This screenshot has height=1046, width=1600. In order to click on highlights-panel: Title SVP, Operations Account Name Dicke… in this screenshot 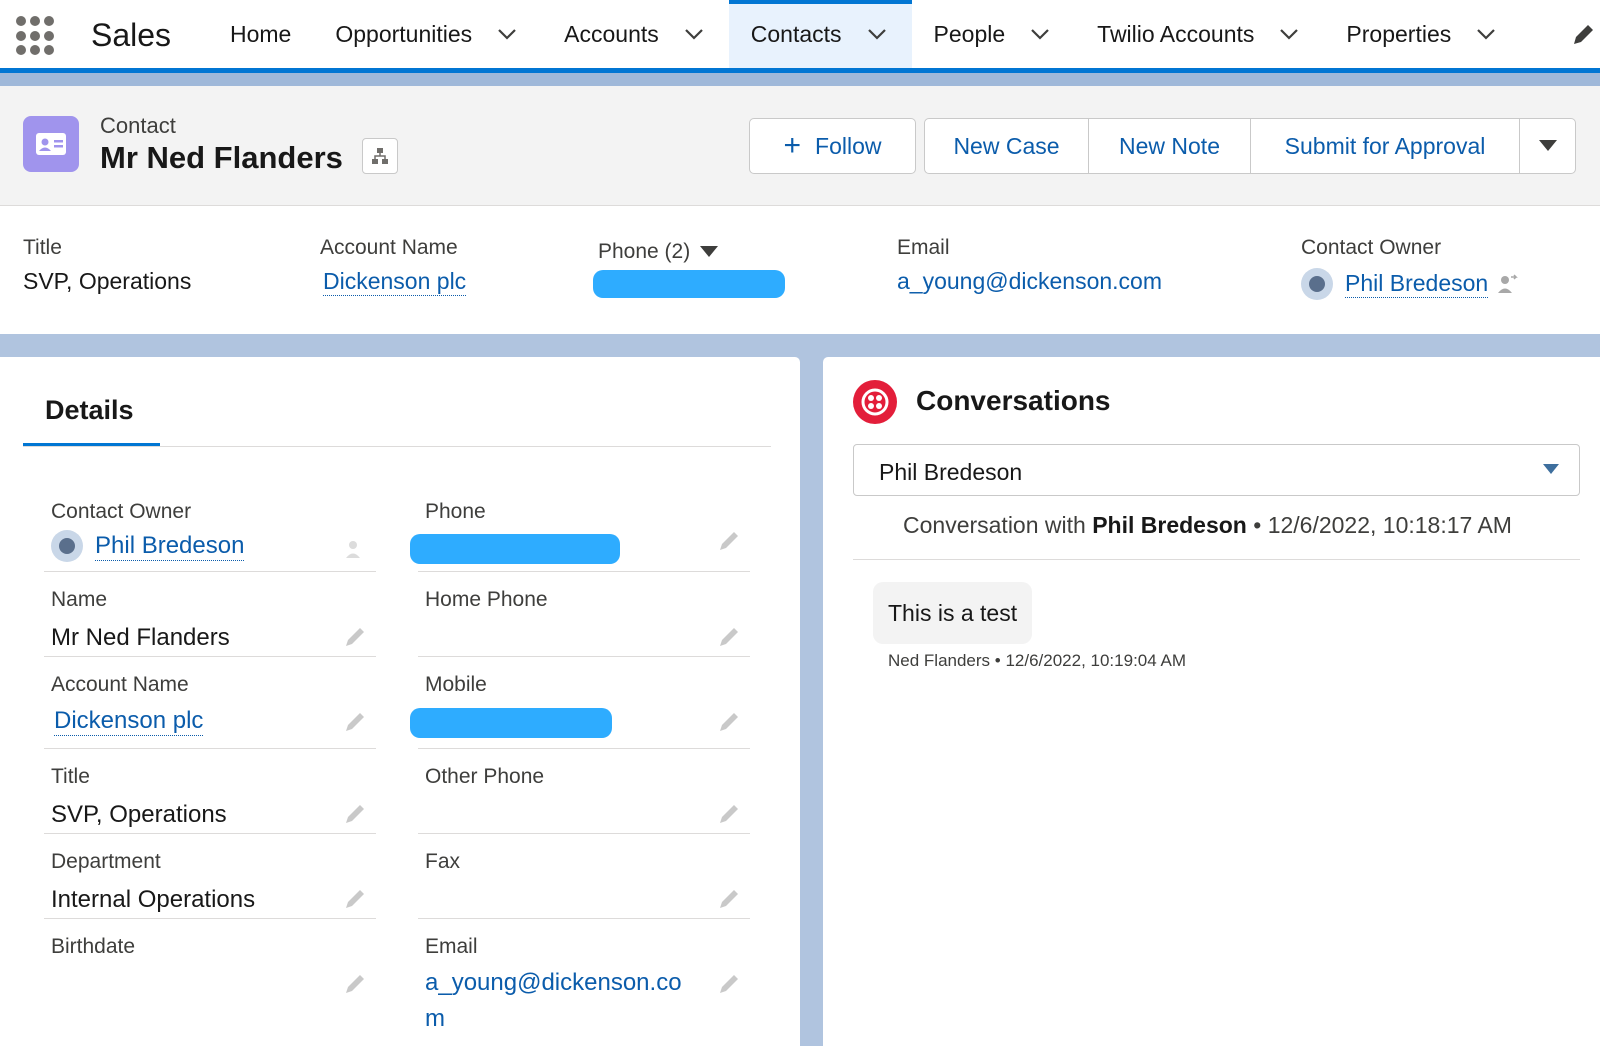, I will do `click(800, 270)`.